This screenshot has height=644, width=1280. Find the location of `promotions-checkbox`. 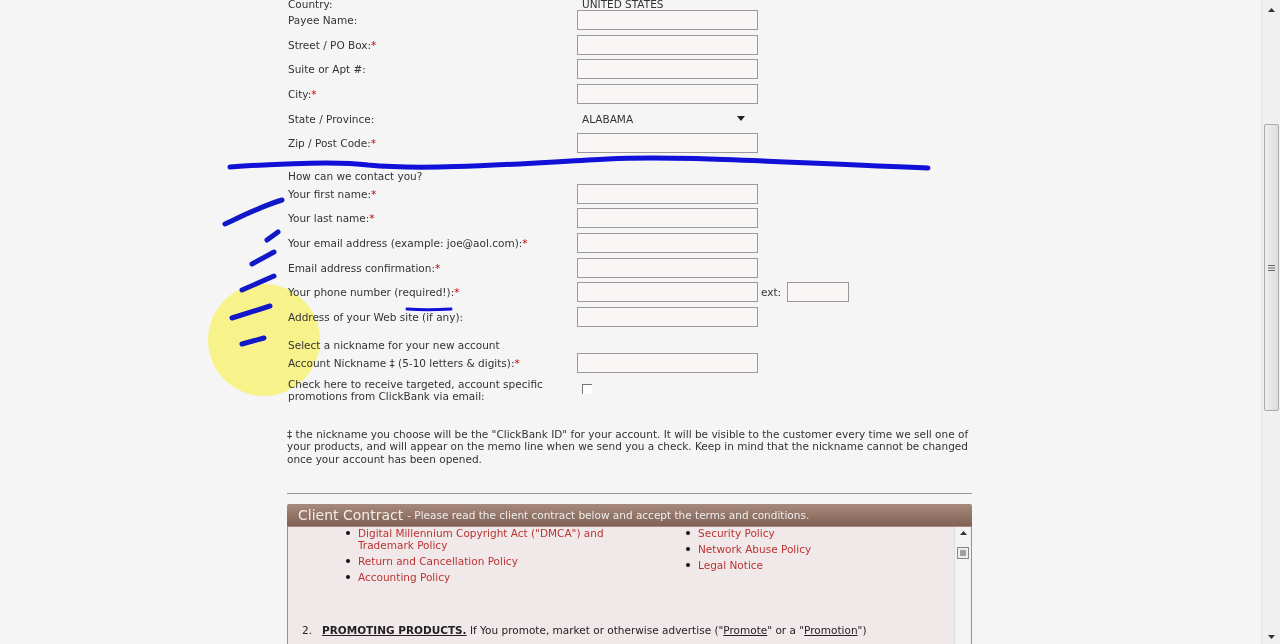

promotions-checkbox is located at coordinates (587, 388).